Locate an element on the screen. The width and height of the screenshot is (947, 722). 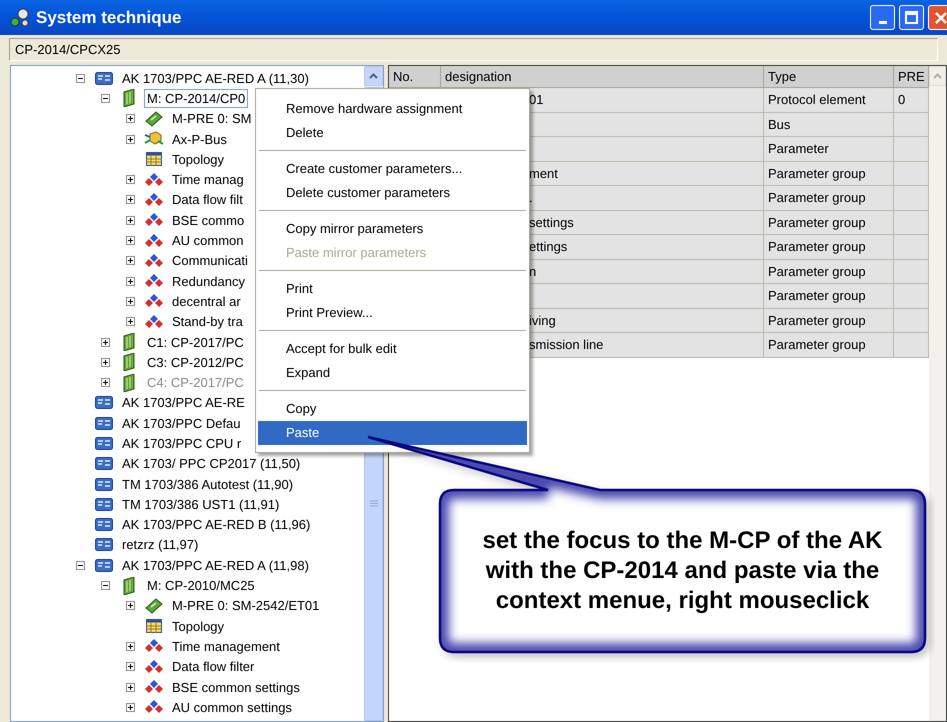
tree-item: AK 1703/PPC CPU r is located at coordinates (181, 443).